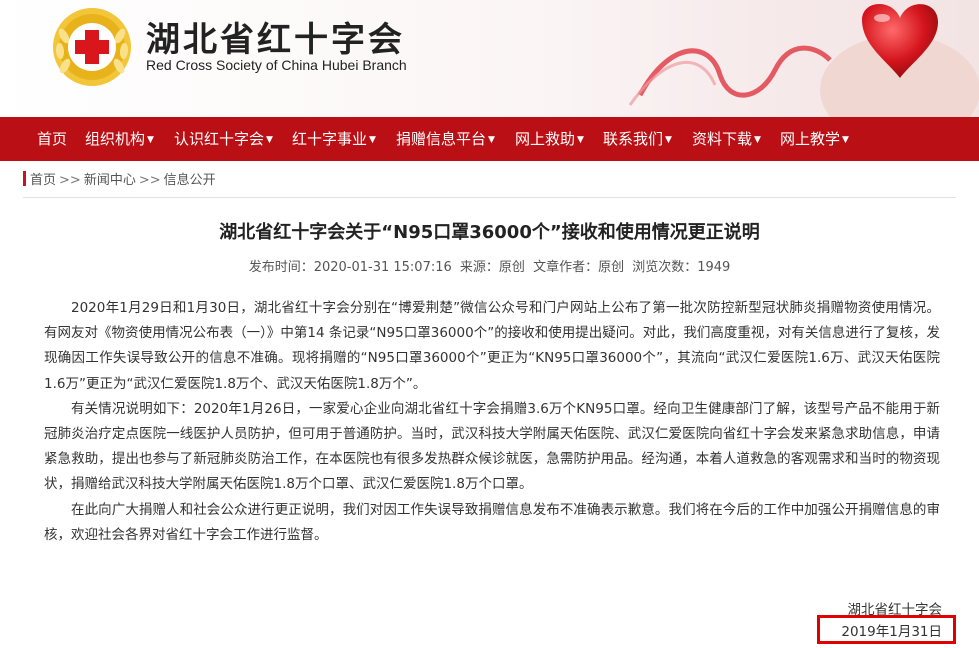 The width and height of the screenshot is (979, 648). What do you see at coordinates (219, 139) in the screenshot?
I see `nav-item-label: 认识红十字会` at bounding box center [219, 139].